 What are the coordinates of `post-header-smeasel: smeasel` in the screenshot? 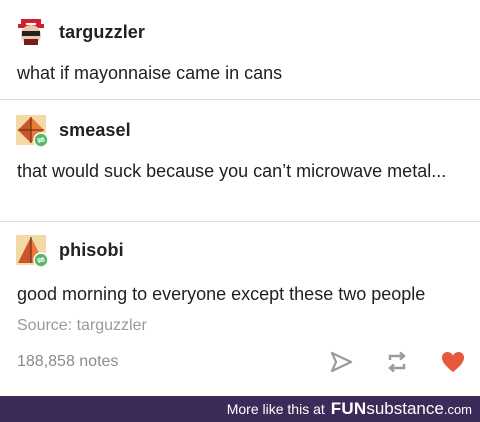 It's located at (73, 131).